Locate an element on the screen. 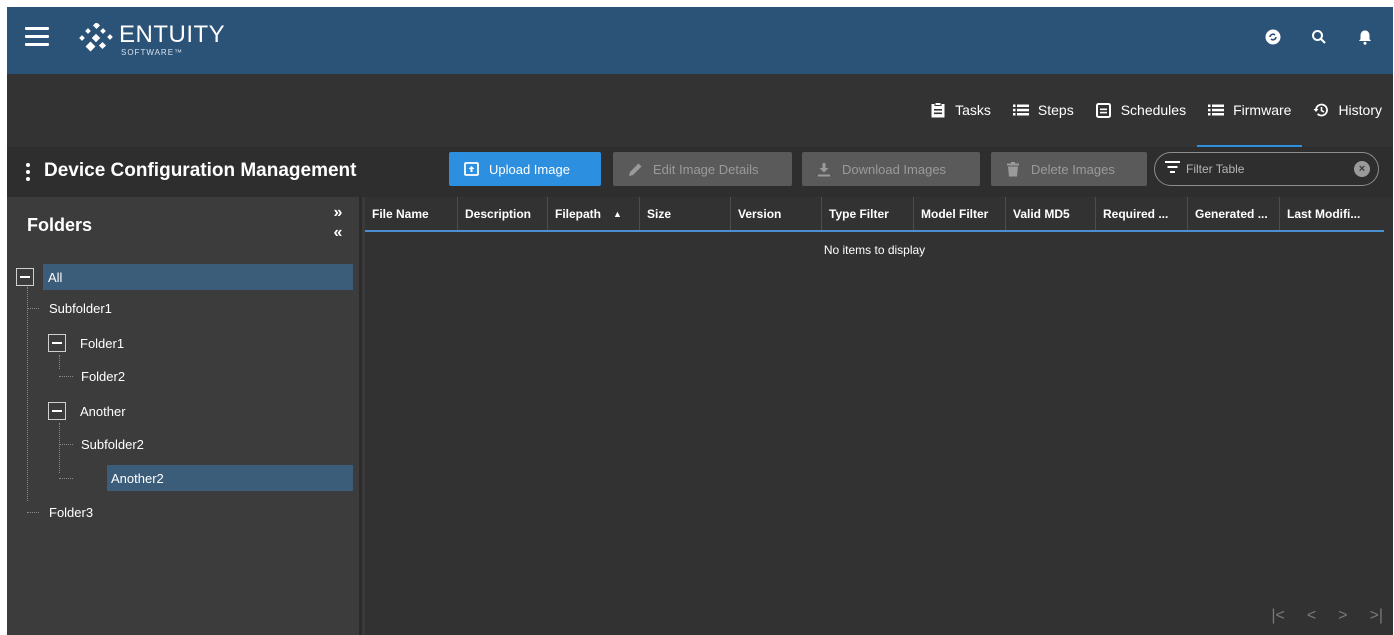  calendar-icon is located at coordinates (1104, 110).